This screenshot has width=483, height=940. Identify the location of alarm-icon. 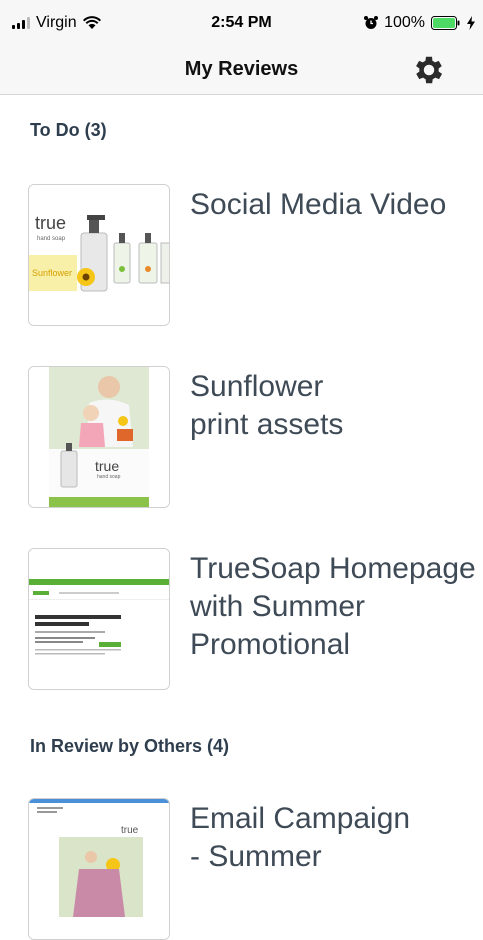
(371, 22).